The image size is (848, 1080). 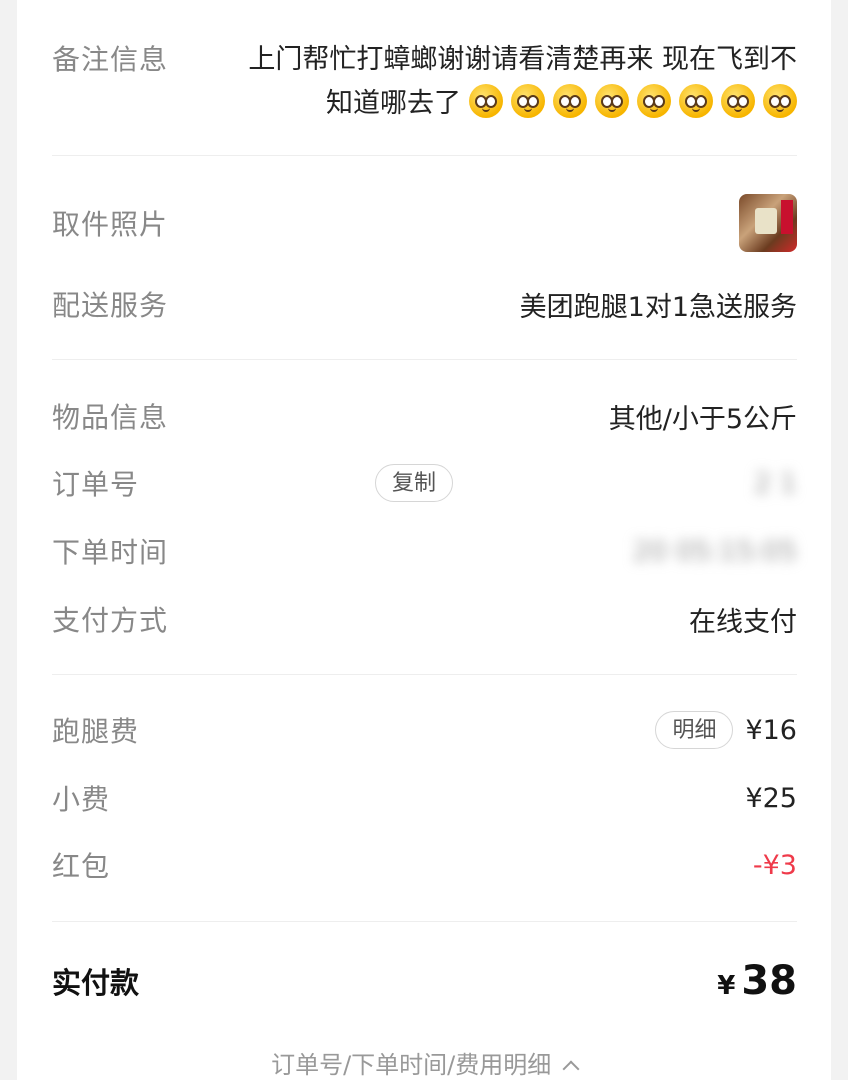 I want to click on order-time-row: 下单时间 20 05:15:05, so click(x=424, y=551).